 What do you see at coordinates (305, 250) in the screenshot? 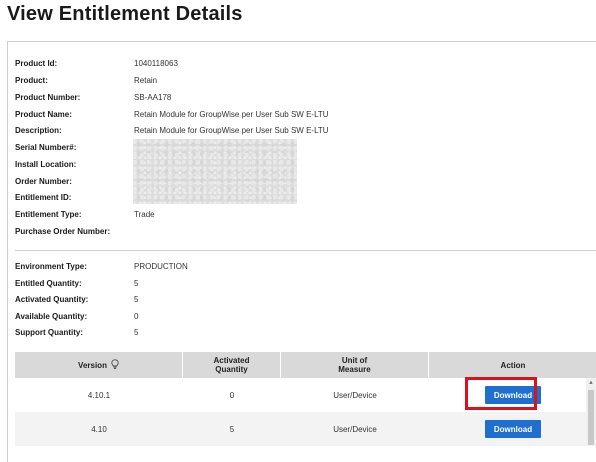
I see `section-divider` at bounding box center [305, 250].